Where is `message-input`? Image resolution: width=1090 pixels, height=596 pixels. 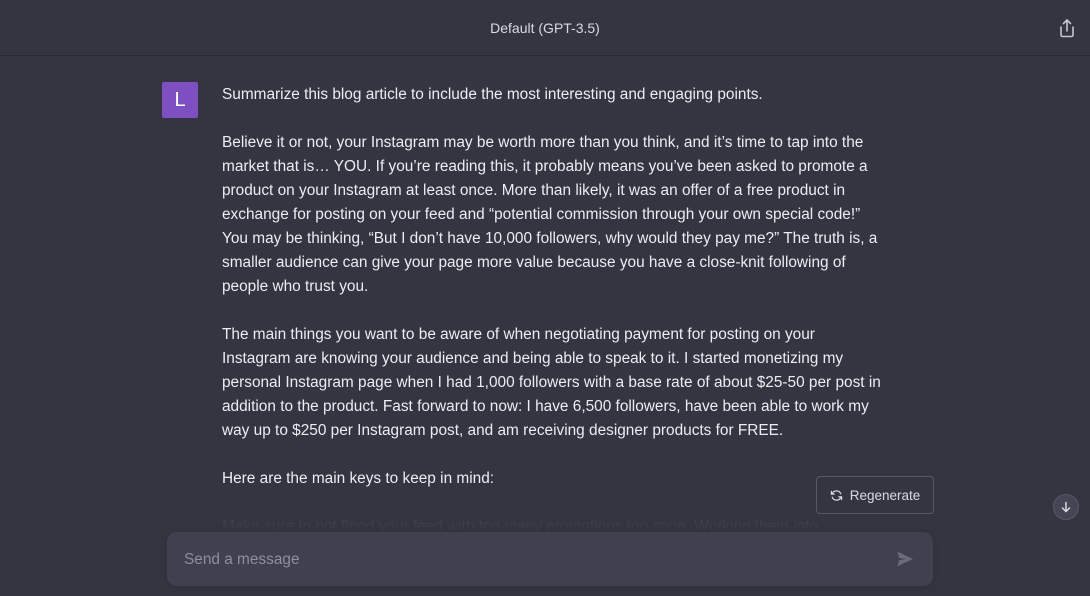 message-input is located at coordinates (529, 560).